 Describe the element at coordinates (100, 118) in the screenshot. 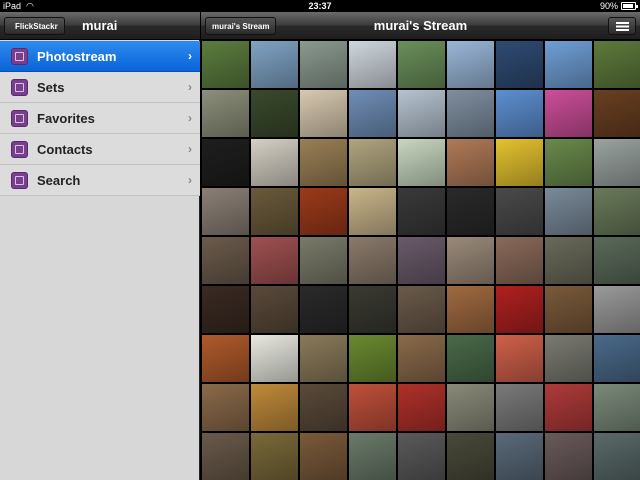

I see `menu-item-favorites: Favorites ›` at that location.